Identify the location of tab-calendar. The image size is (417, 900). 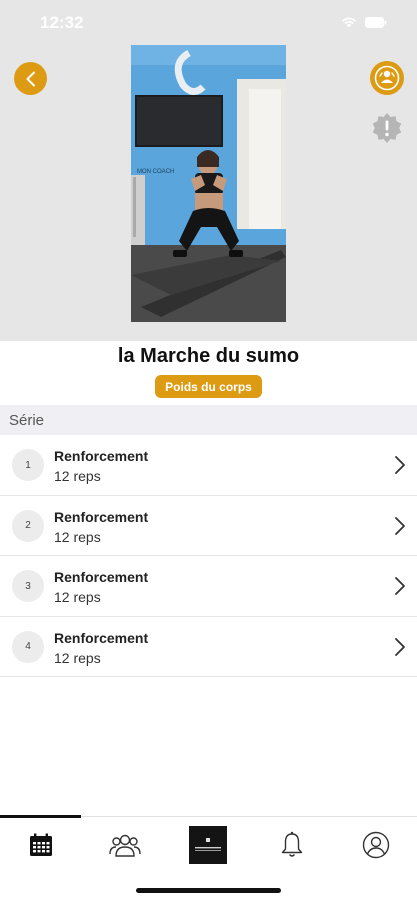
(41, 845).